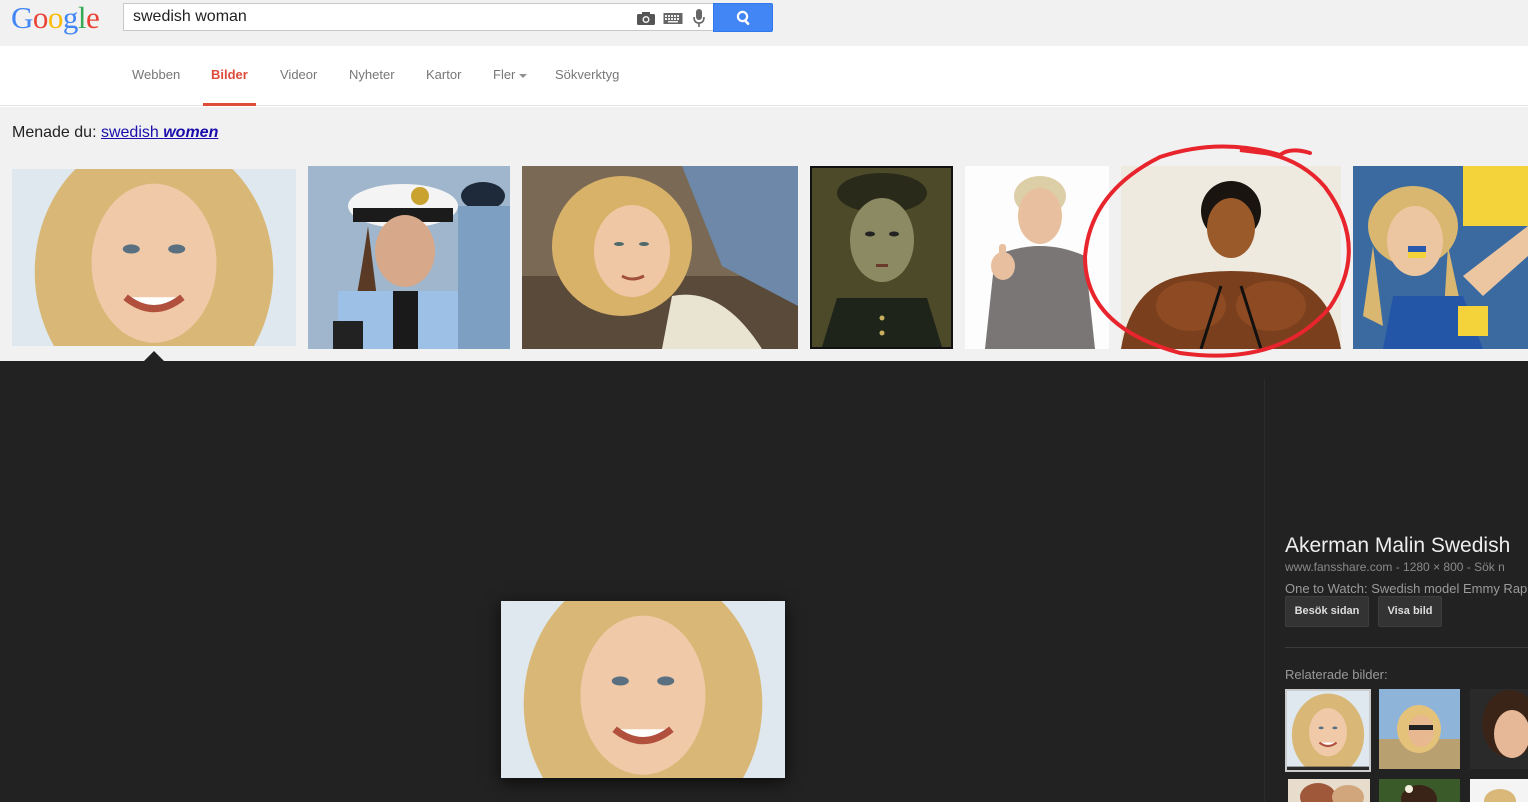 This screenshot has height=802, width=1528. I want to click on tab-sokverktyg: Sökverktyg, so click(587, 76).